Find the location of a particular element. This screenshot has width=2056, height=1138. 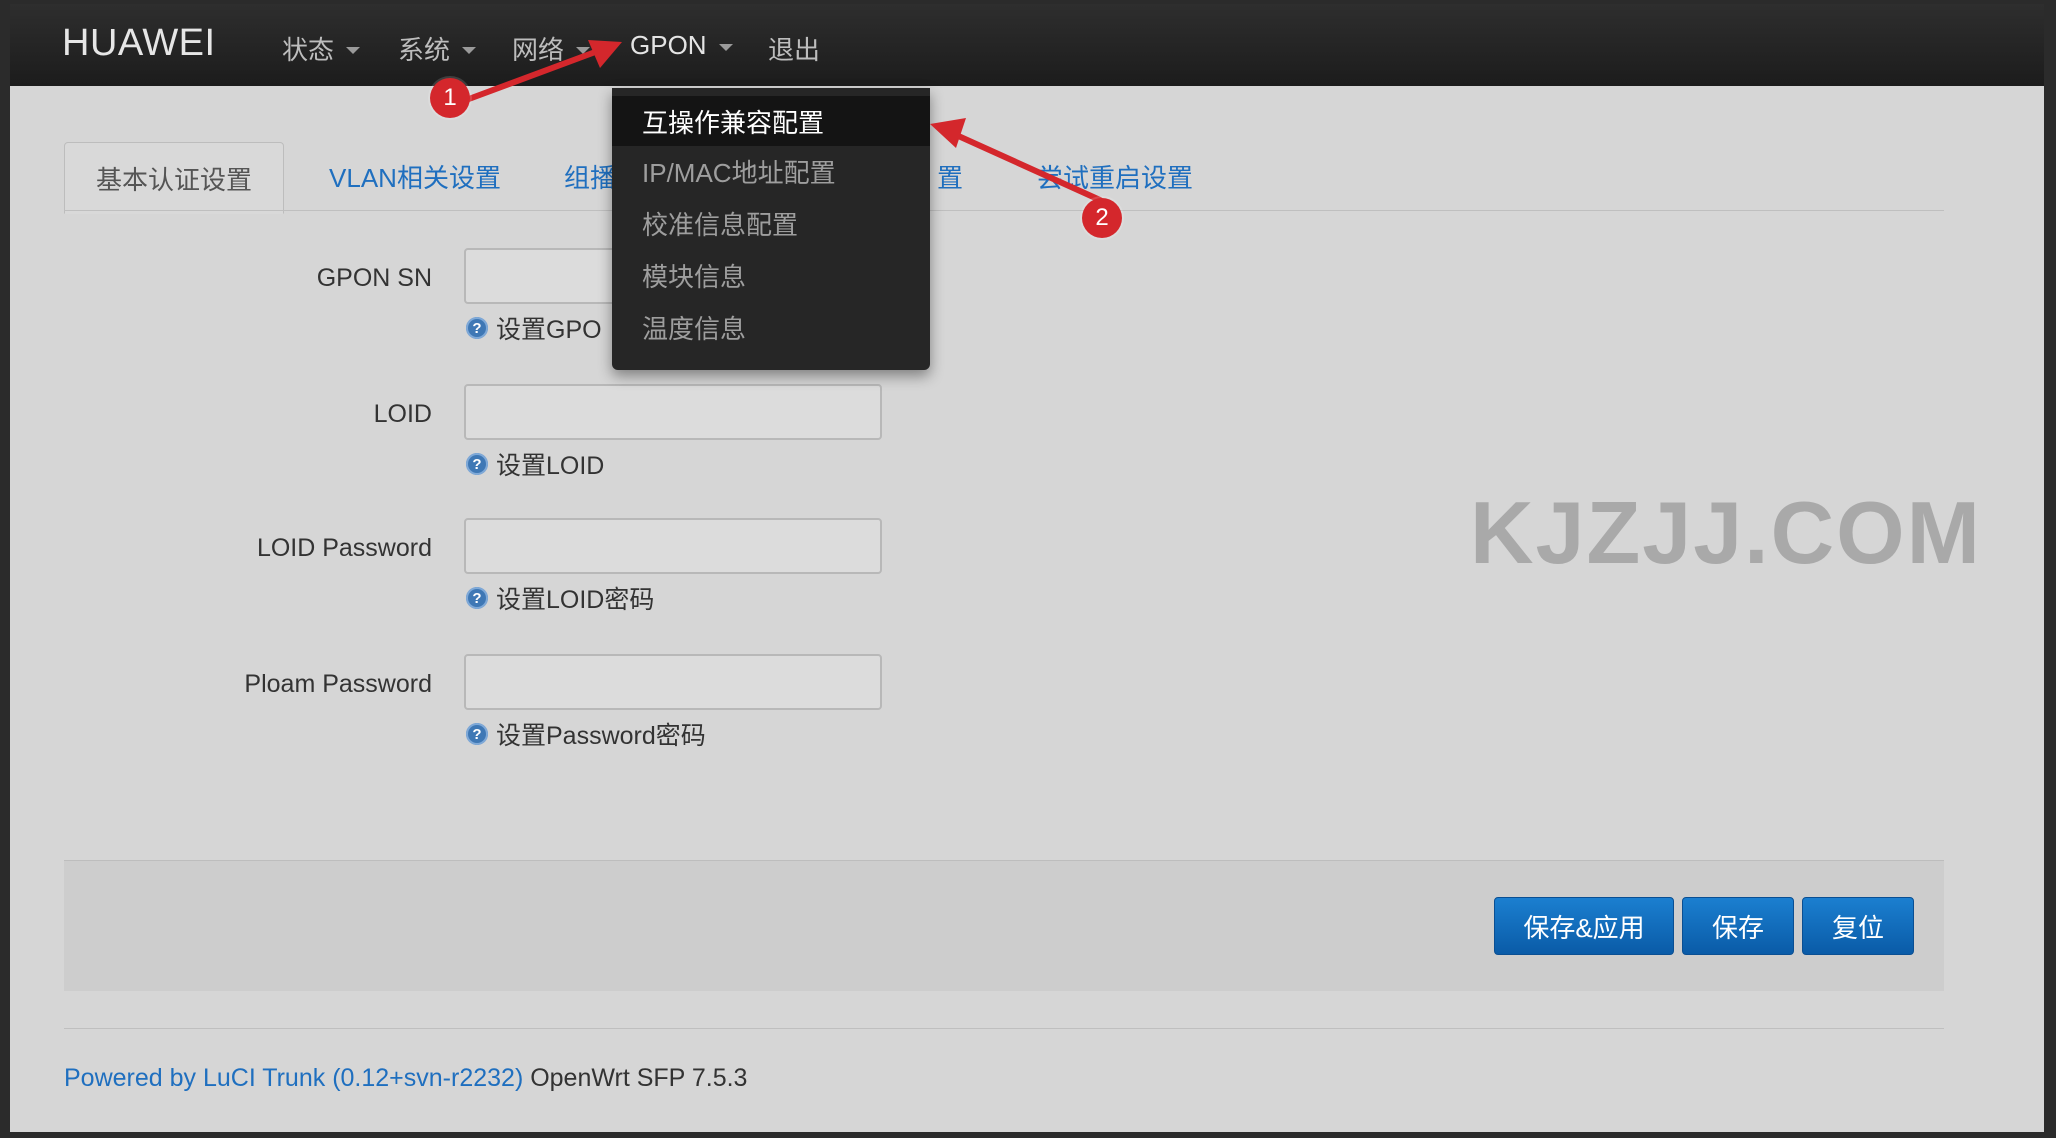

menu-item-temperature-info: 温度信息 is located at coordinates (771, 327).